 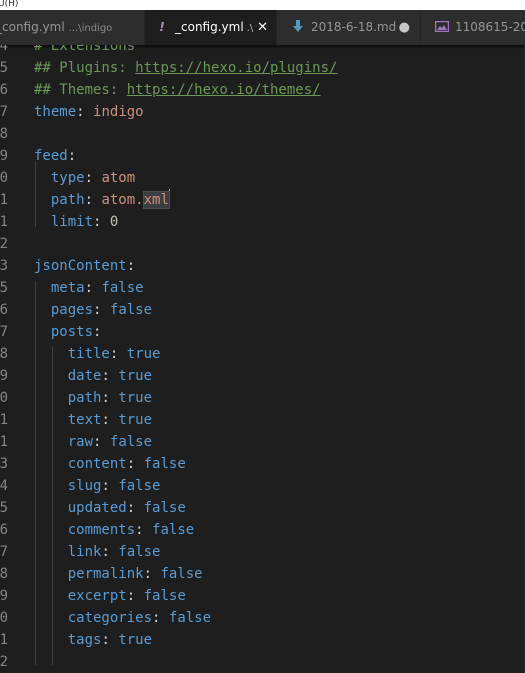 What do you see at coordinates (262, 332) in the screenshot?
I see `code-line: 7 posts:` at bounding box center [262, 332].